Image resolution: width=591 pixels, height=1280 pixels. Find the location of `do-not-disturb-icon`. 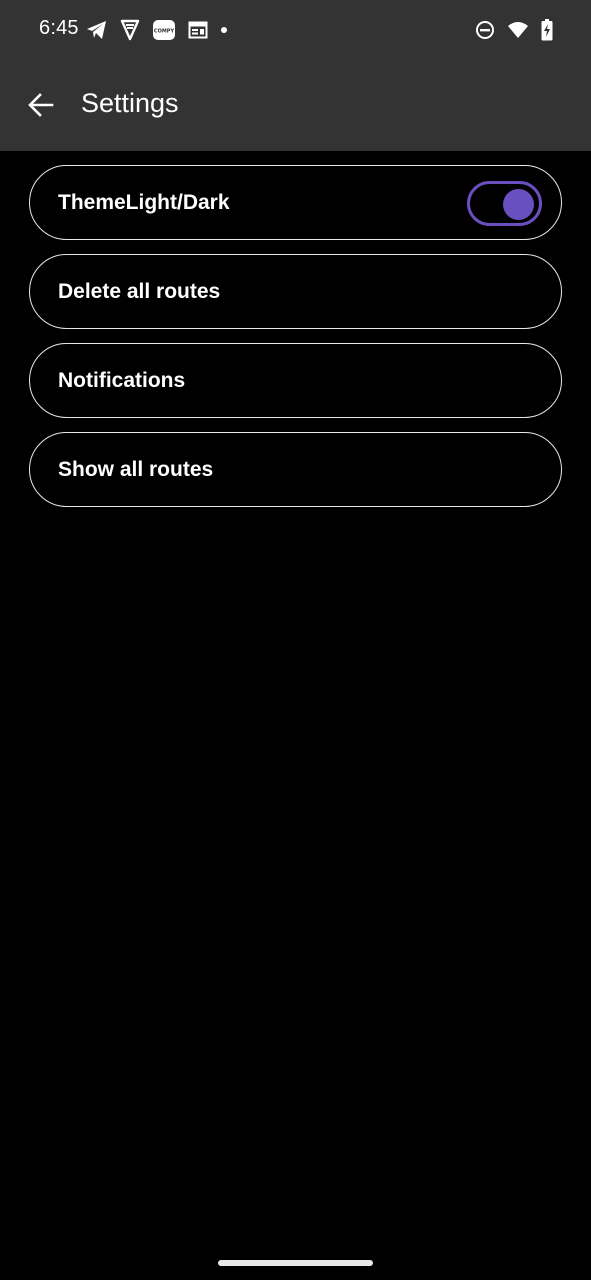

do-not-disturb-icon is located at coordinates (485, 30).